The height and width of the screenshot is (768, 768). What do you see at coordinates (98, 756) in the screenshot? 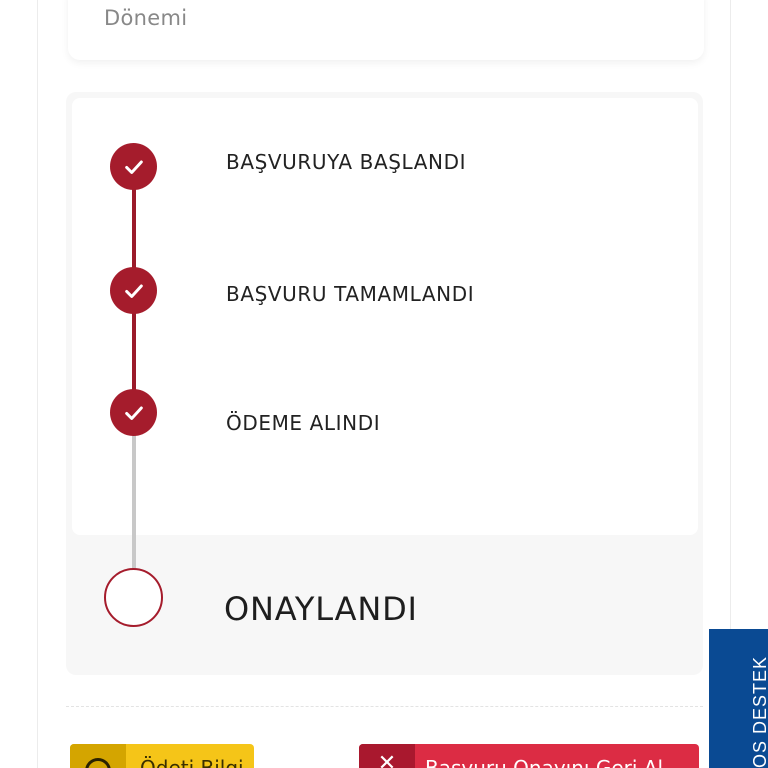
I see `eye-icon` at bounding box center [98, 756].